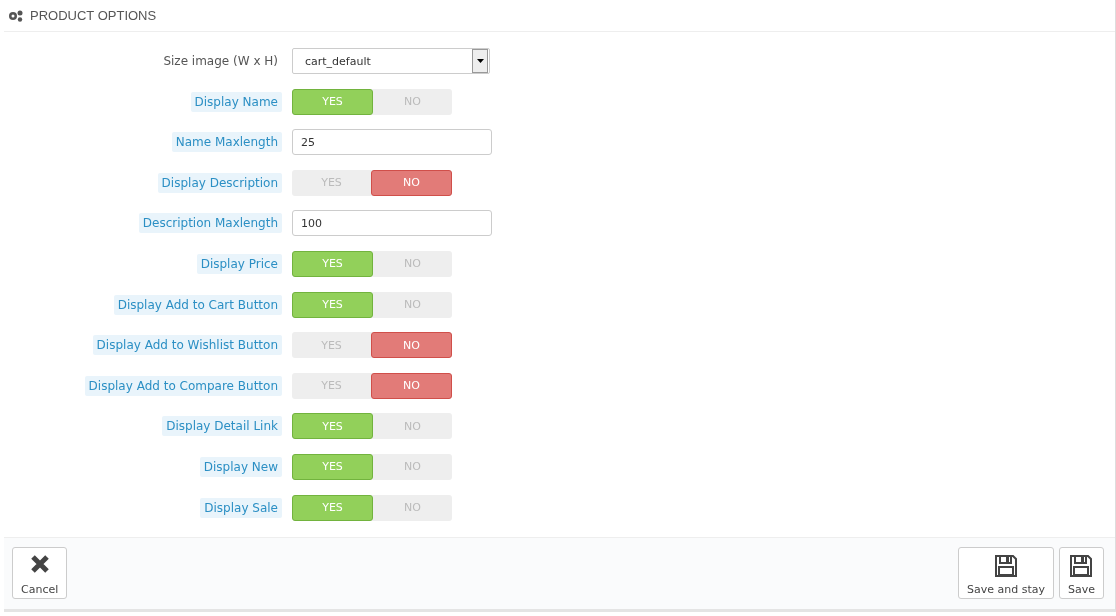 The width and height of the screenshot is (1116, 616). Describe the element at coordinates (392, 223) in the screenshot. I see `input-field: 100` at that location.